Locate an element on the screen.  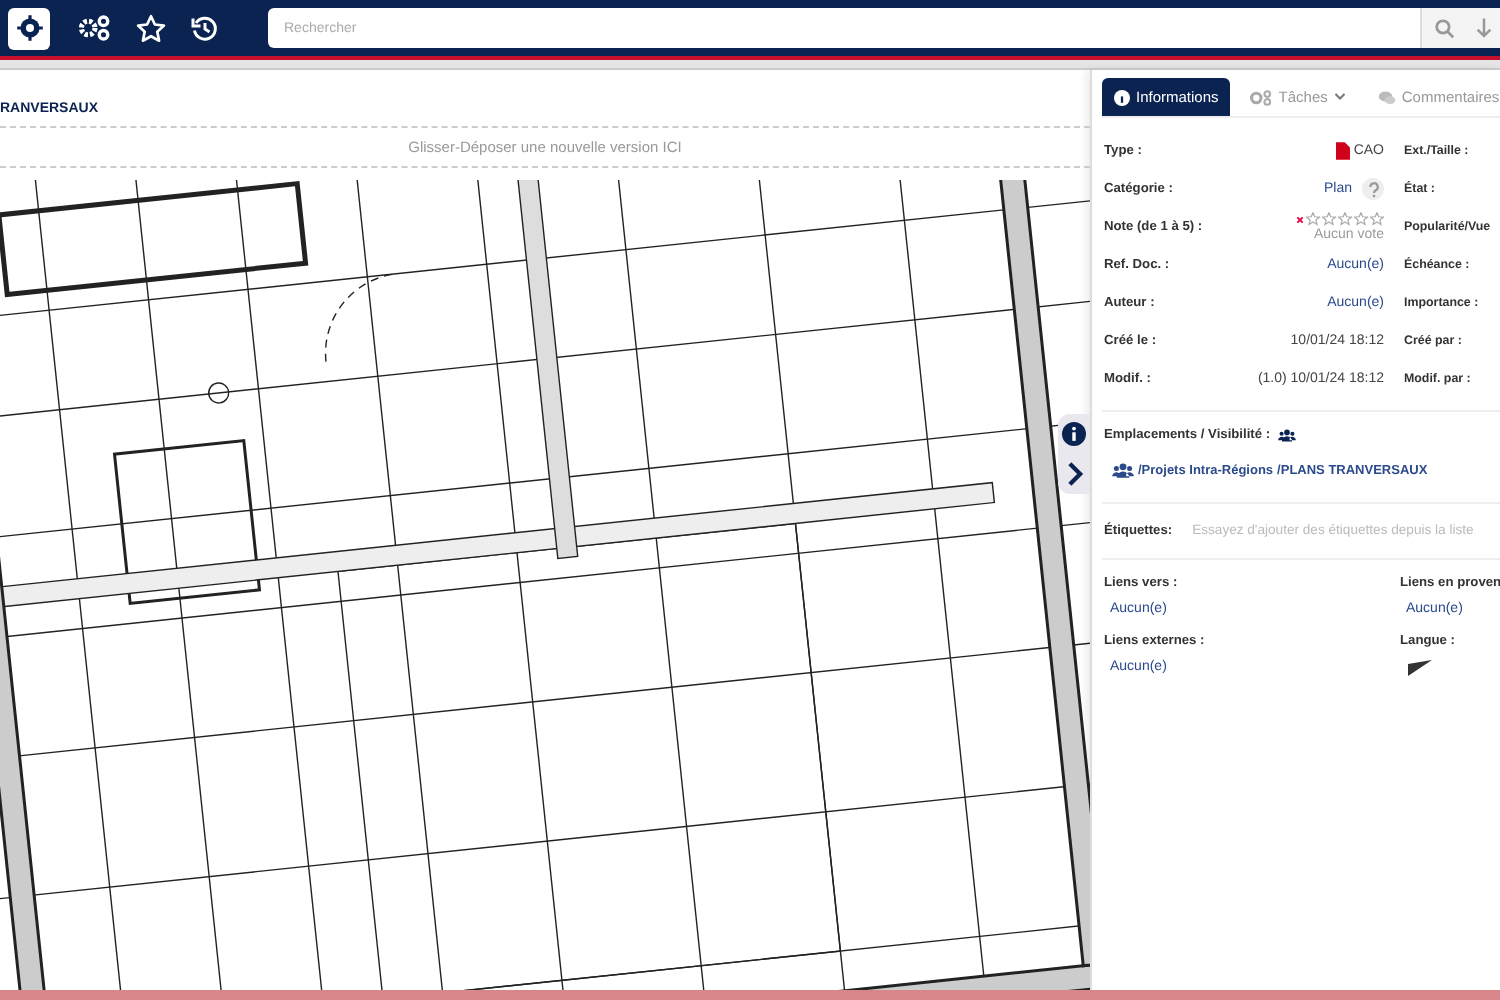
download-button is located at coordinates (1484, 28).